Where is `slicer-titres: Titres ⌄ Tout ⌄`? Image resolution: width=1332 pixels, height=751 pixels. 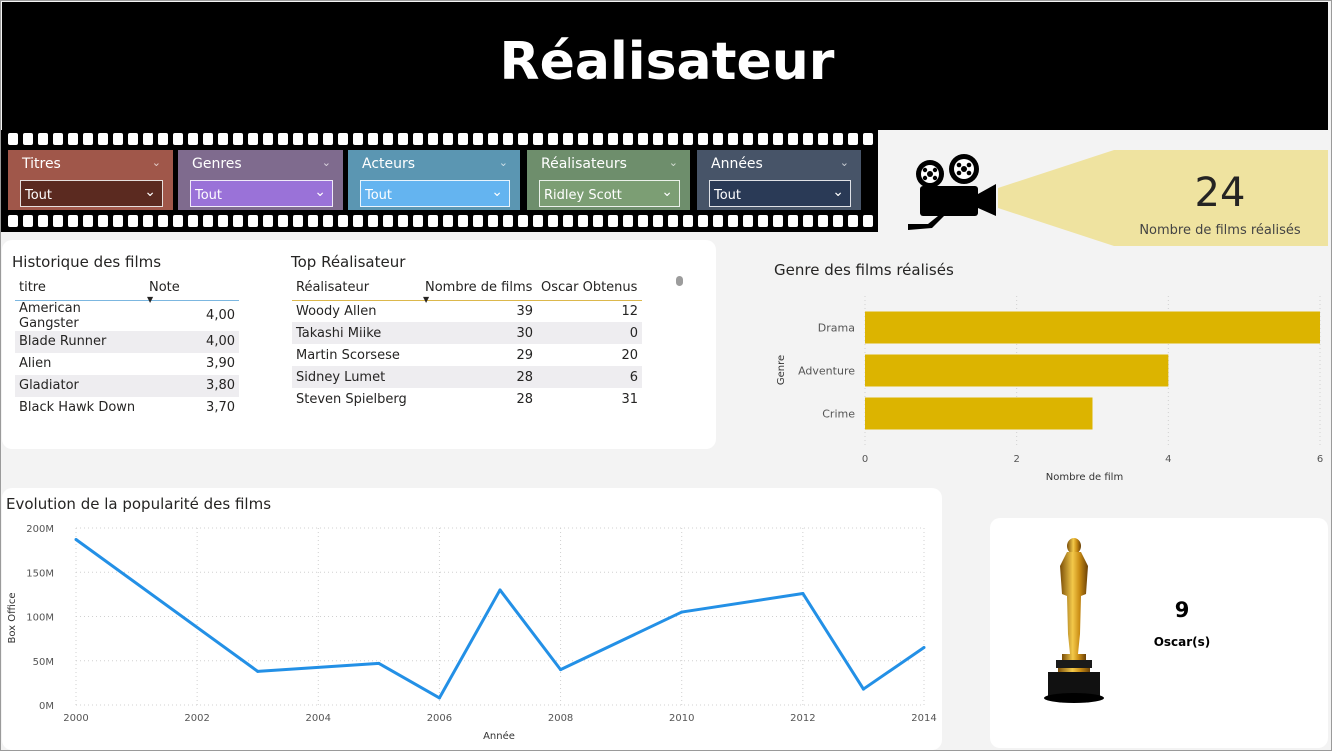 slicer-titres: Titres ⌄ Tout ⌄ is located at coordinates (90, 180).